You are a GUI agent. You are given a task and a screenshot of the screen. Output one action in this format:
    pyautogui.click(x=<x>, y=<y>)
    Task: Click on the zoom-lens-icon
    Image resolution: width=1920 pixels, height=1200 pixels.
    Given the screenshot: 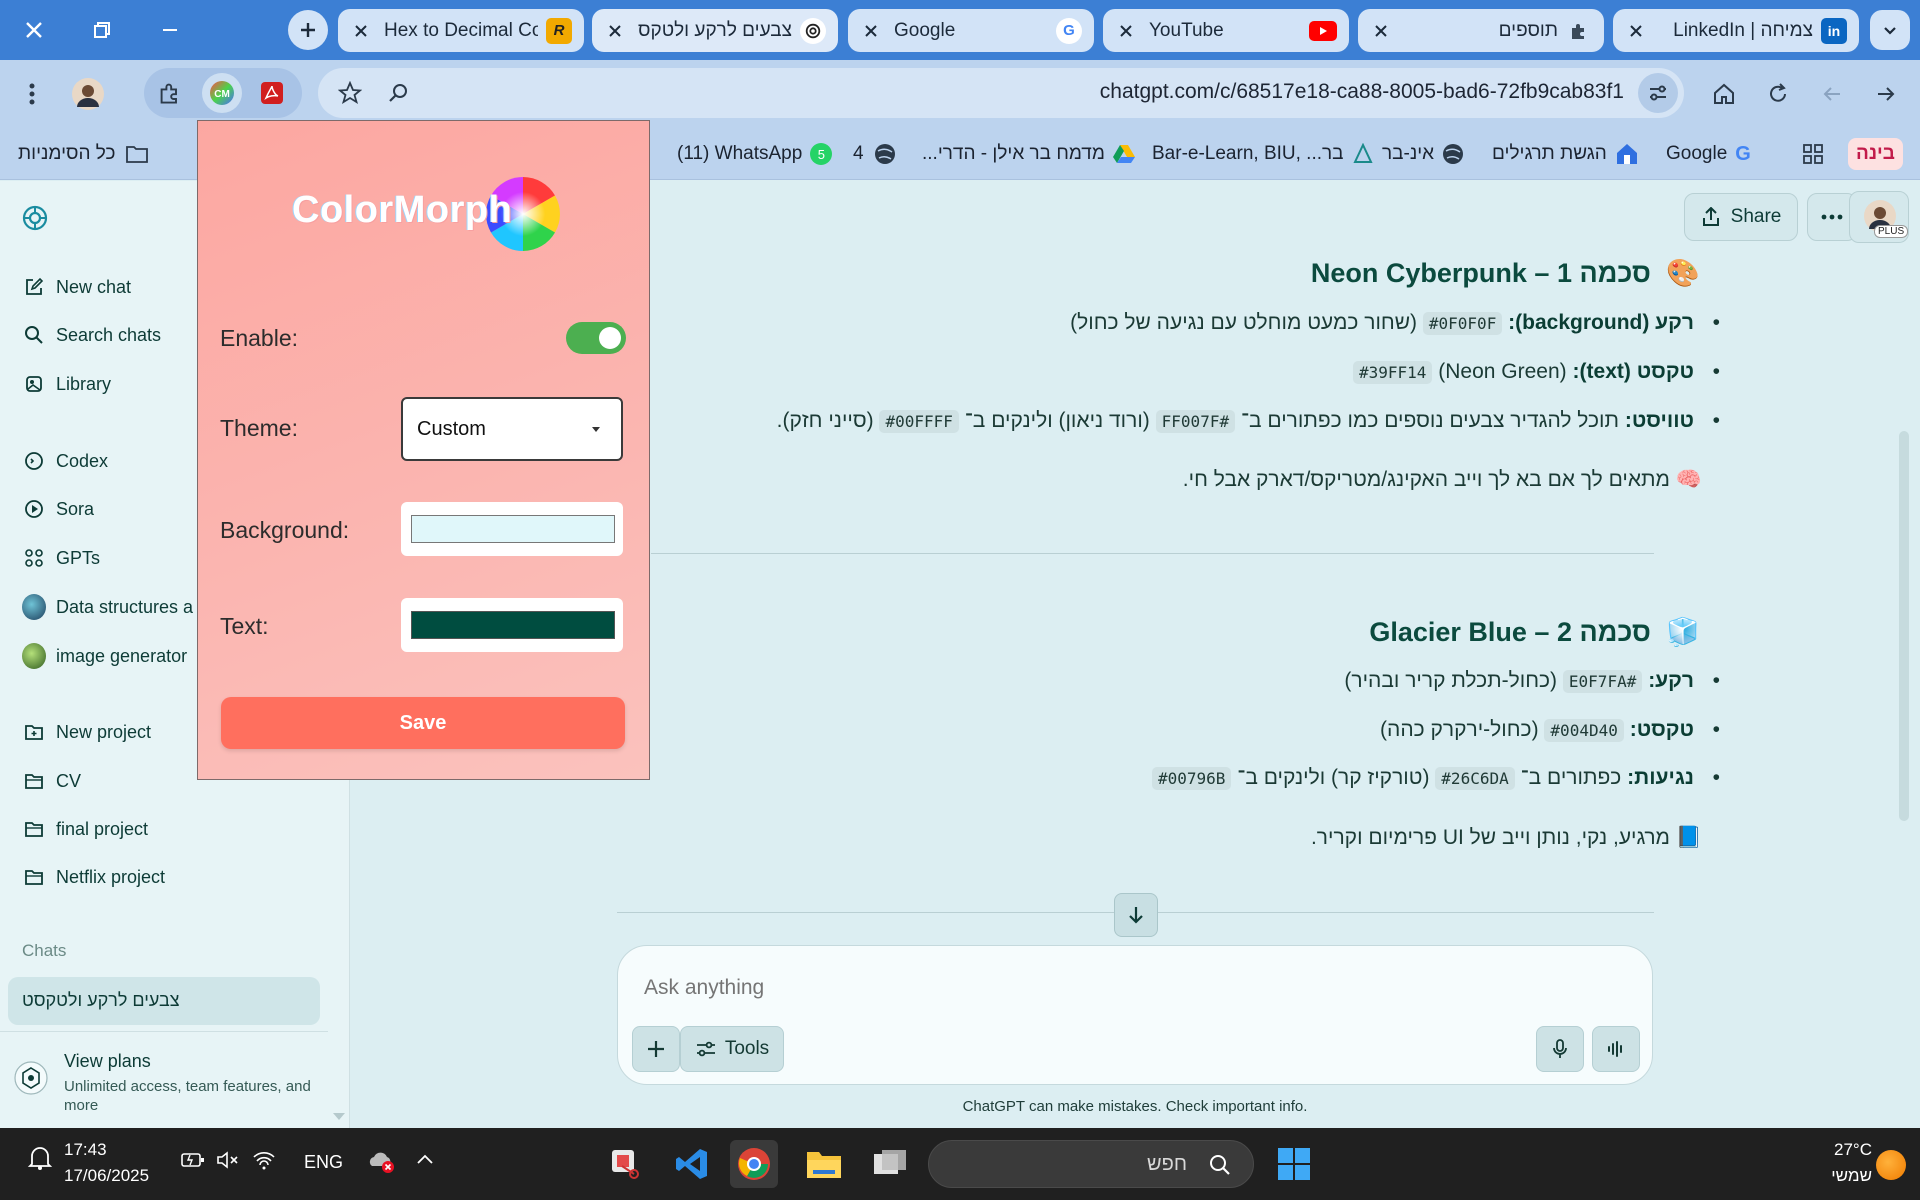 What is the action you would take?
    pyautogui.click(x=398, y=93)
    